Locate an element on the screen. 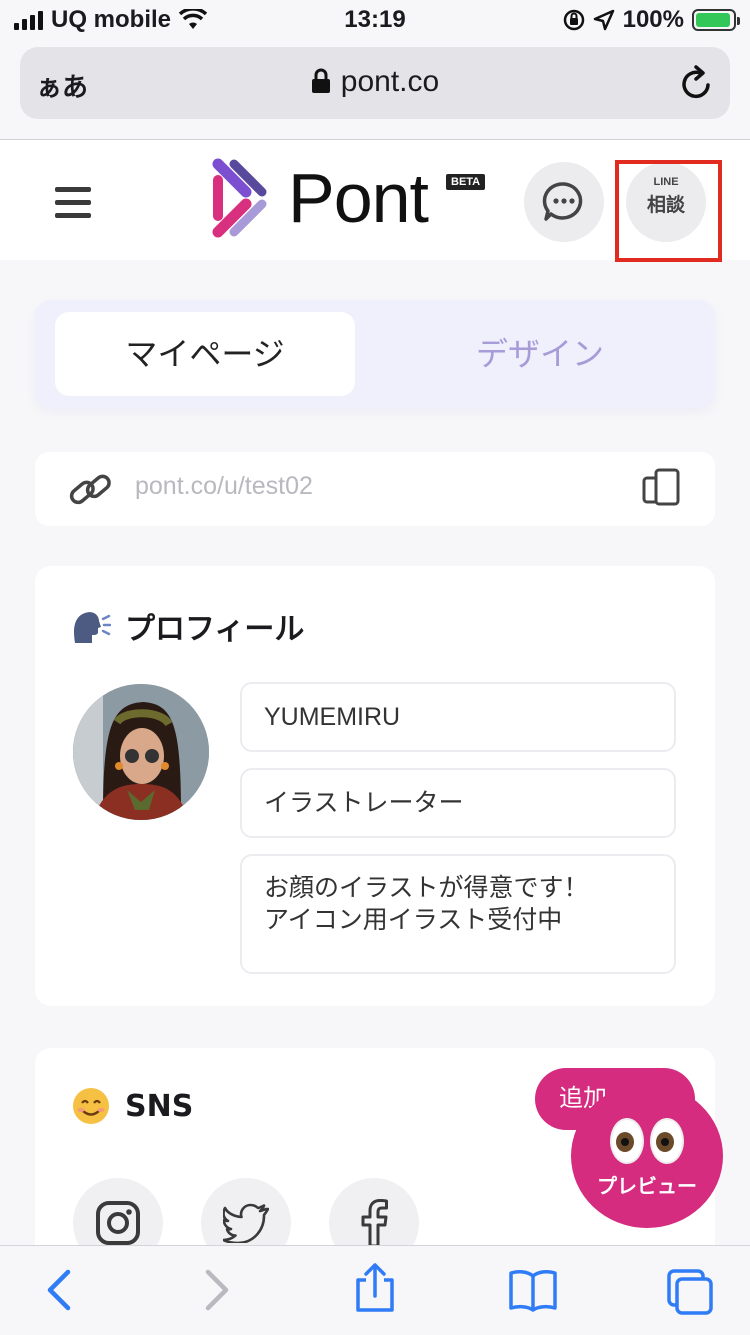 This screenshot has width=750, height=1335. chat-icon is located at coordinates (562, 201).